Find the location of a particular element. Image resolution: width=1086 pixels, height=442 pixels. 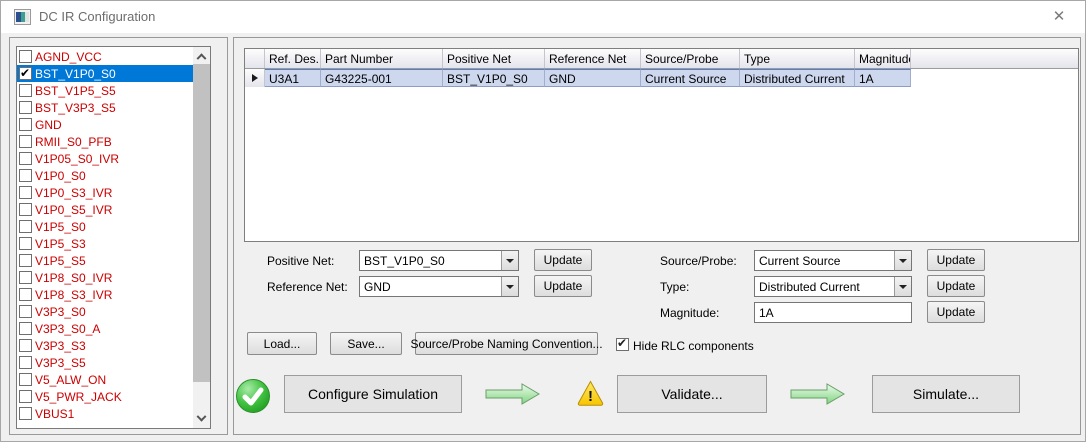

net-label: V3P3_S0 is located at coordinates (60, 311).